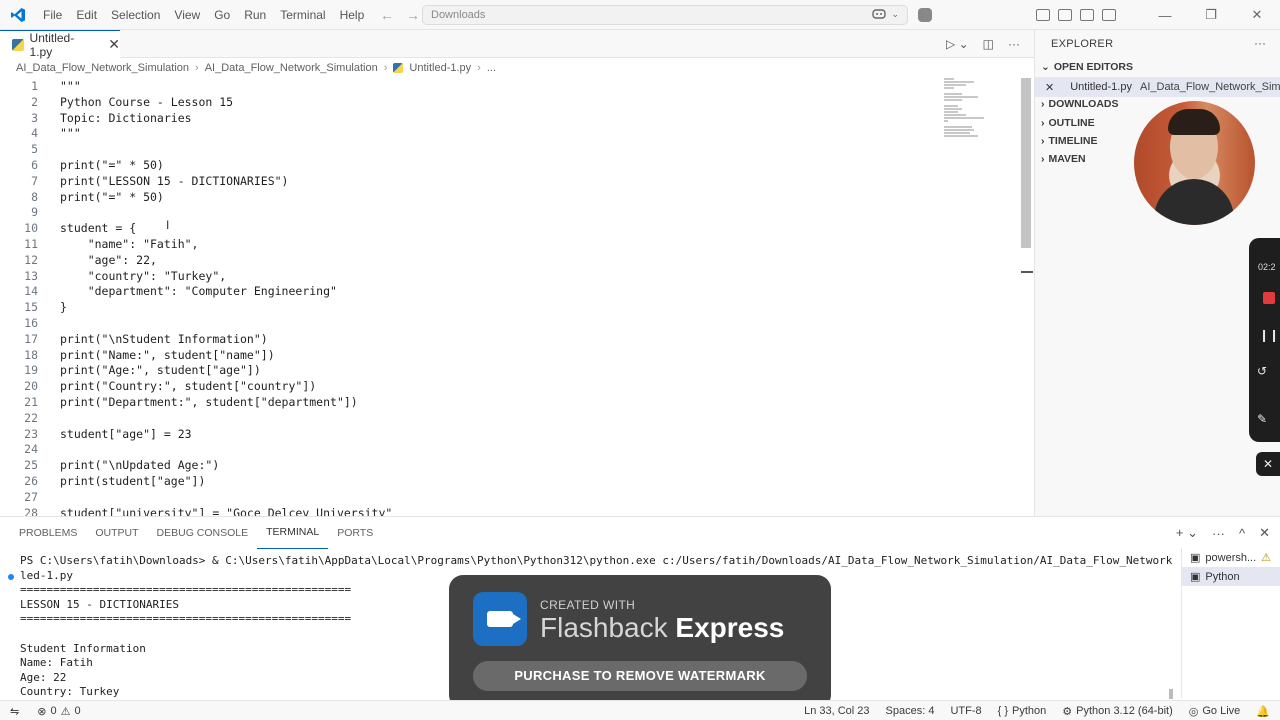 The width and height of the screenshot is (1280, 720). Describe the element at coordinates (1068, 123) in the screenshot. I see `section-outline: › OUTLINE` at that location.